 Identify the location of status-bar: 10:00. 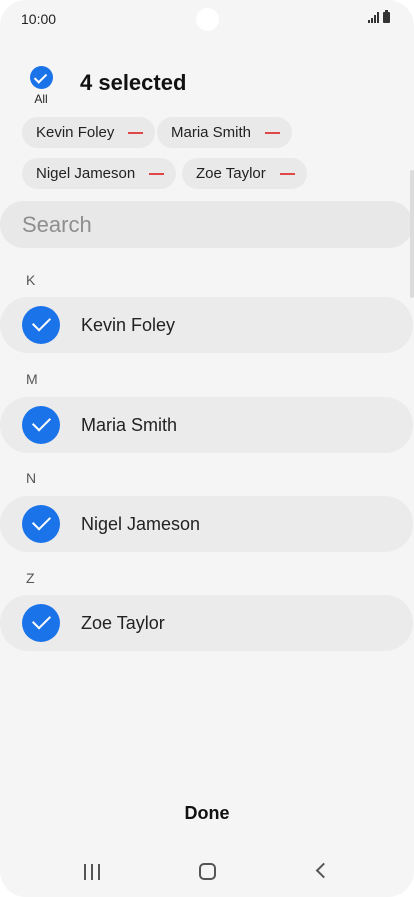
(207, 20).